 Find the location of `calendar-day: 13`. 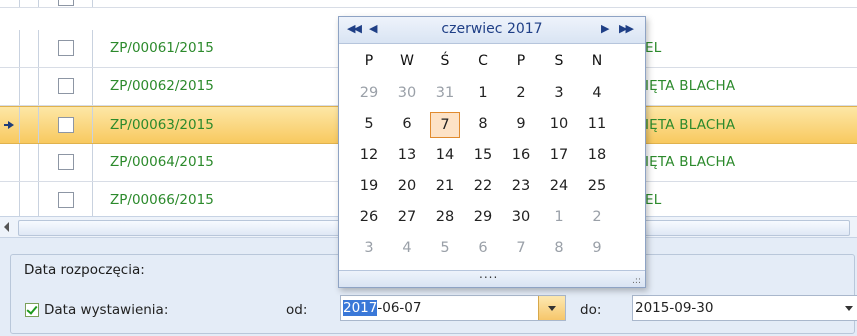

calendar-day: 13 is located at coordinates (407, 155).